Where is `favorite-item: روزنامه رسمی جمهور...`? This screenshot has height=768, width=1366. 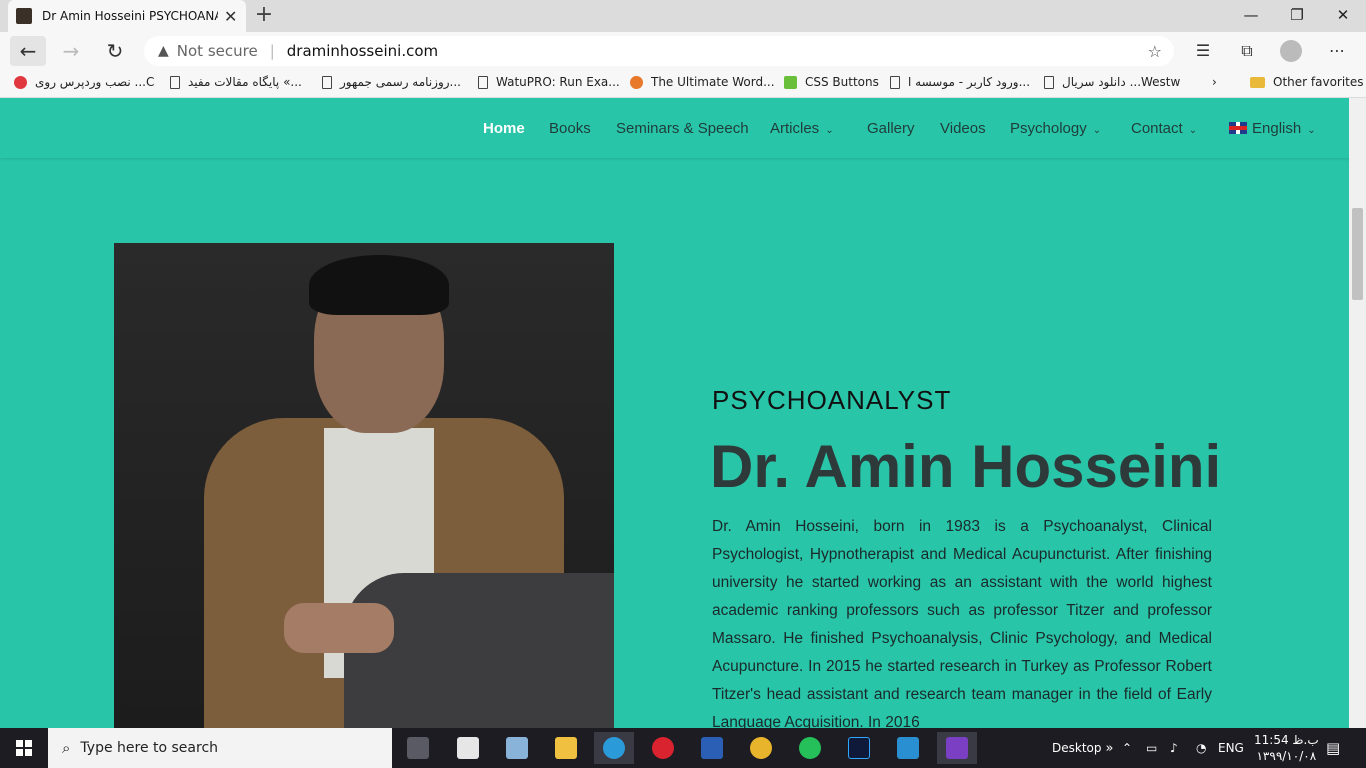 favorite-item: روزنامه رسمی جمهور... is located at coordinates (391, 82).